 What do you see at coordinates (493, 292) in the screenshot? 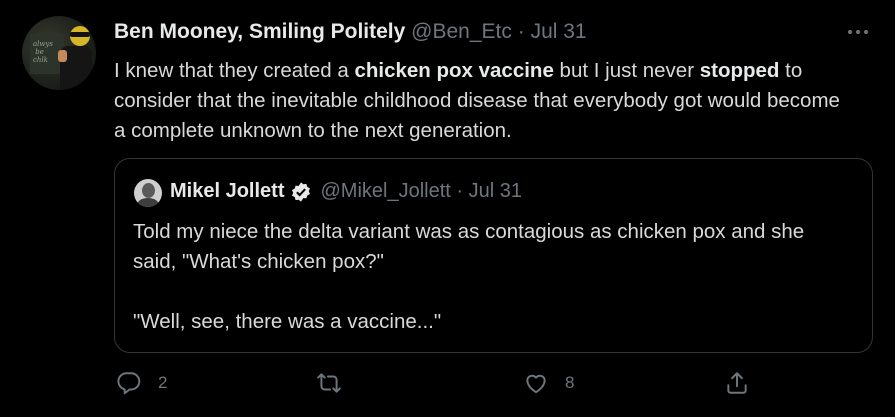
I see `quoted-paragraph` at bounding box center [493, 292].